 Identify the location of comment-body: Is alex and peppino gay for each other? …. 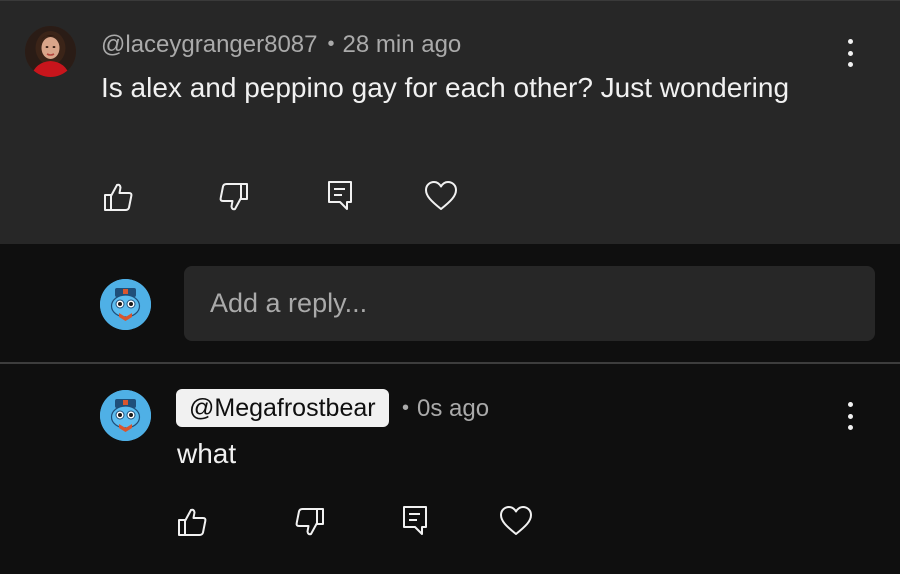
(445, 87).